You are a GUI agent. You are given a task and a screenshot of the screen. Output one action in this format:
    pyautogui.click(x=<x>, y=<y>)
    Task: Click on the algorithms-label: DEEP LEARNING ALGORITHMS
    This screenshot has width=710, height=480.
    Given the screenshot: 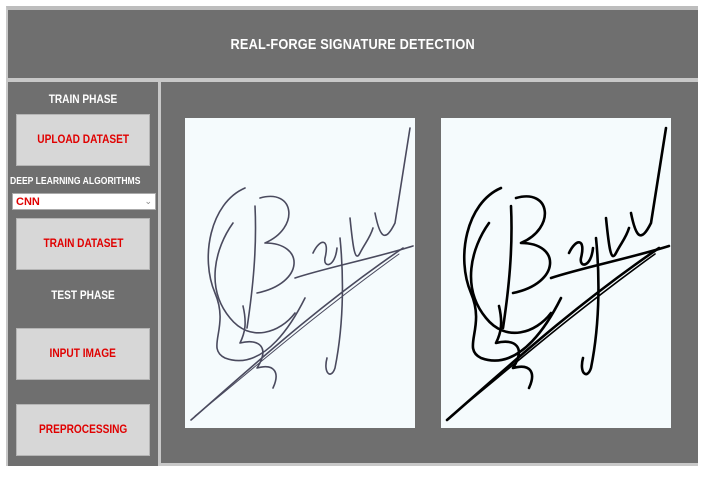 What is the action you would take?
    pyautogui.click(x=75, y=181)
    